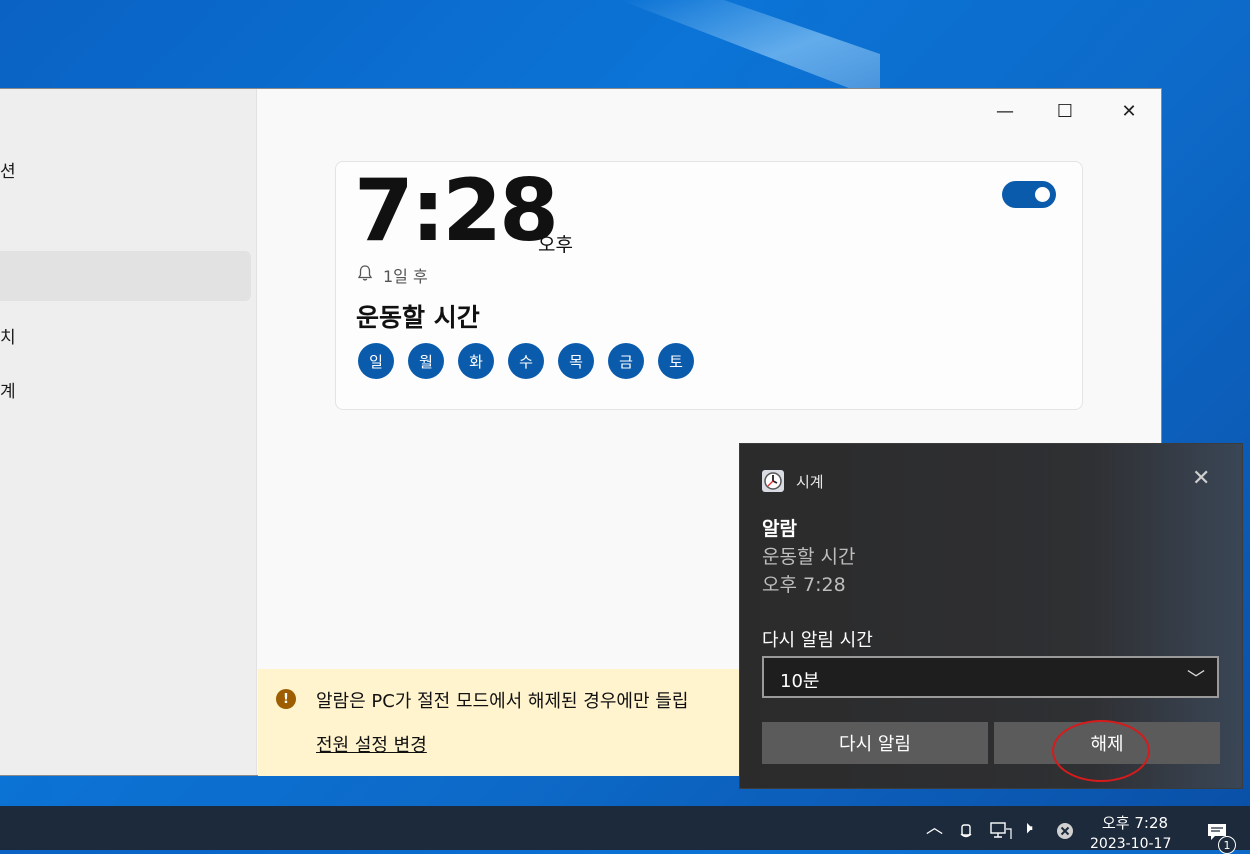  Describe the element at coordinates (875, 743) in the screenshot. I see `snooze-button: 다시 알림` at that location.